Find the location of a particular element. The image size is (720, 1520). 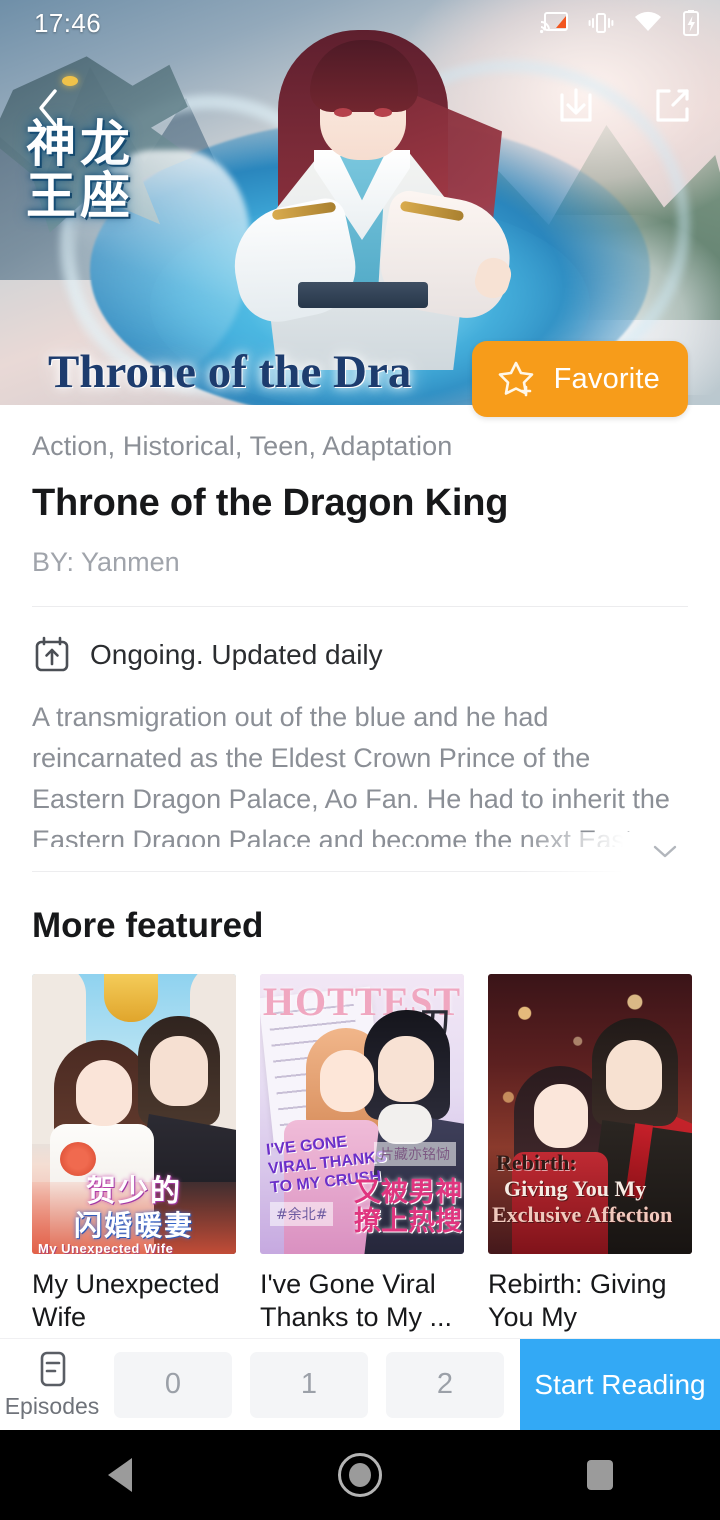

cover2-dark-face is located at coordinates (406, 1069).